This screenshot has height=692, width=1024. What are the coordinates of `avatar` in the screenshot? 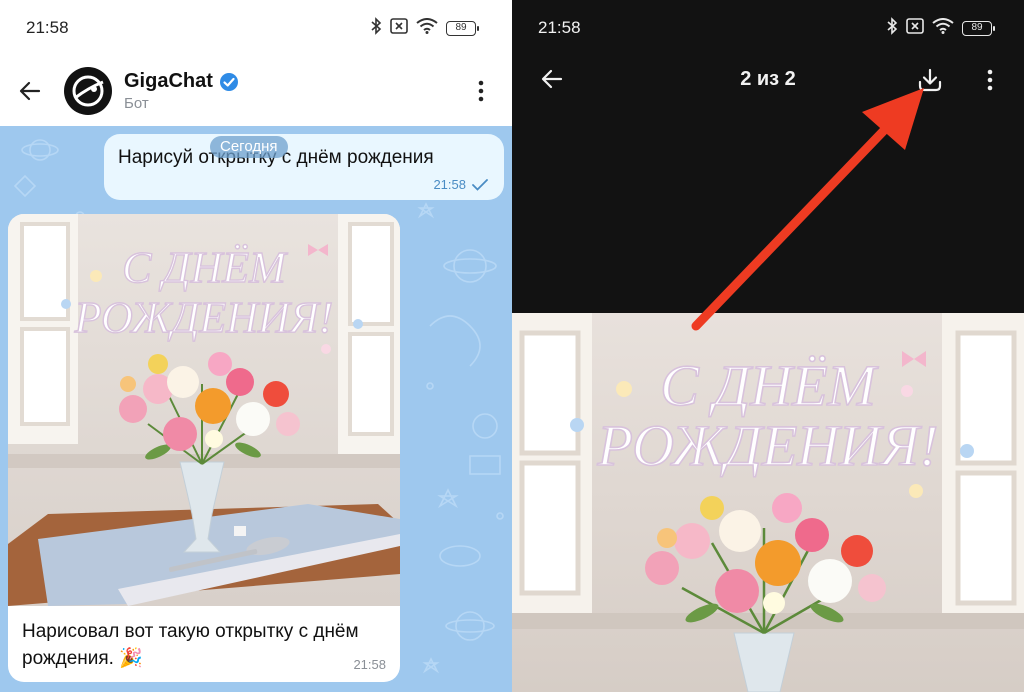 It's located at (88, 91).